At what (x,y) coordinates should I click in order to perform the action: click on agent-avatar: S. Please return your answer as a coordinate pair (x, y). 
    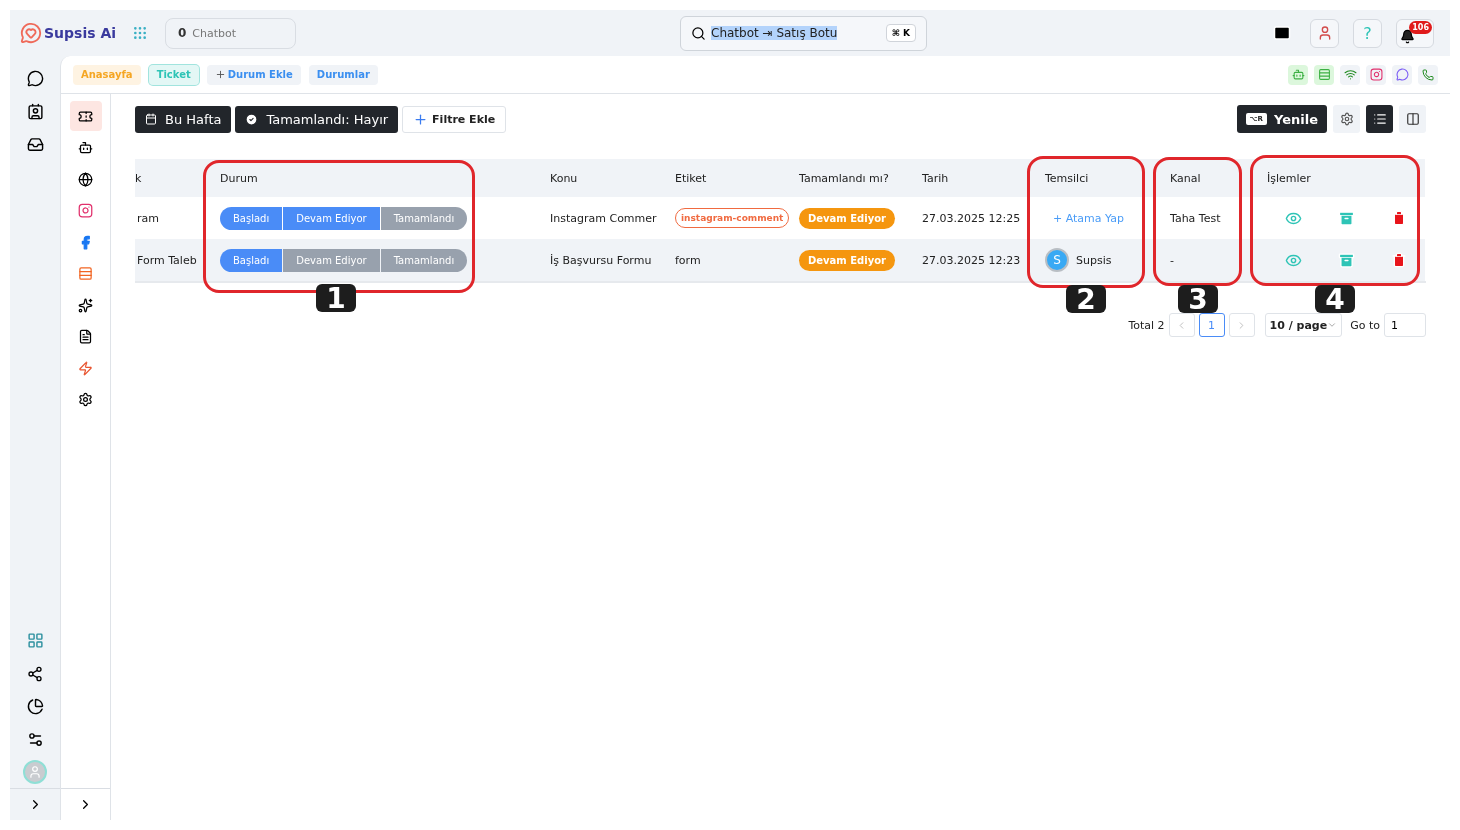
    Looking at the image, I should click on (1057, 260).